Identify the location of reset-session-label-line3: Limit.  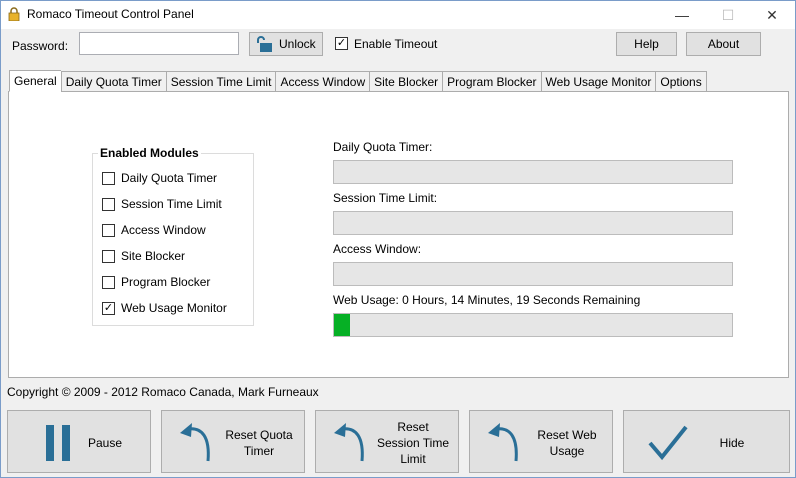
(413, 459).